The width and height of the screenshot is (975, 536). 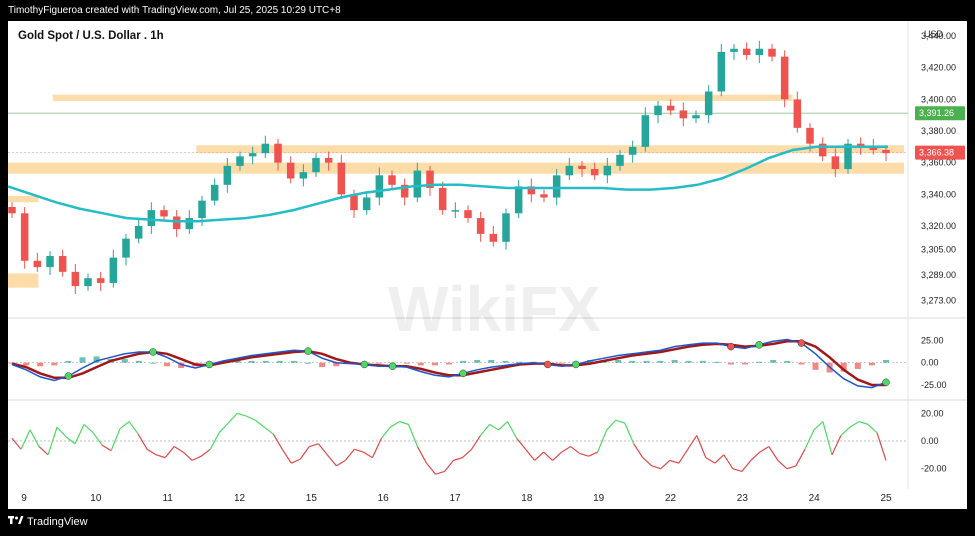 I want to click on macd-tick-label: -25.00, so click(x=934, y=385).